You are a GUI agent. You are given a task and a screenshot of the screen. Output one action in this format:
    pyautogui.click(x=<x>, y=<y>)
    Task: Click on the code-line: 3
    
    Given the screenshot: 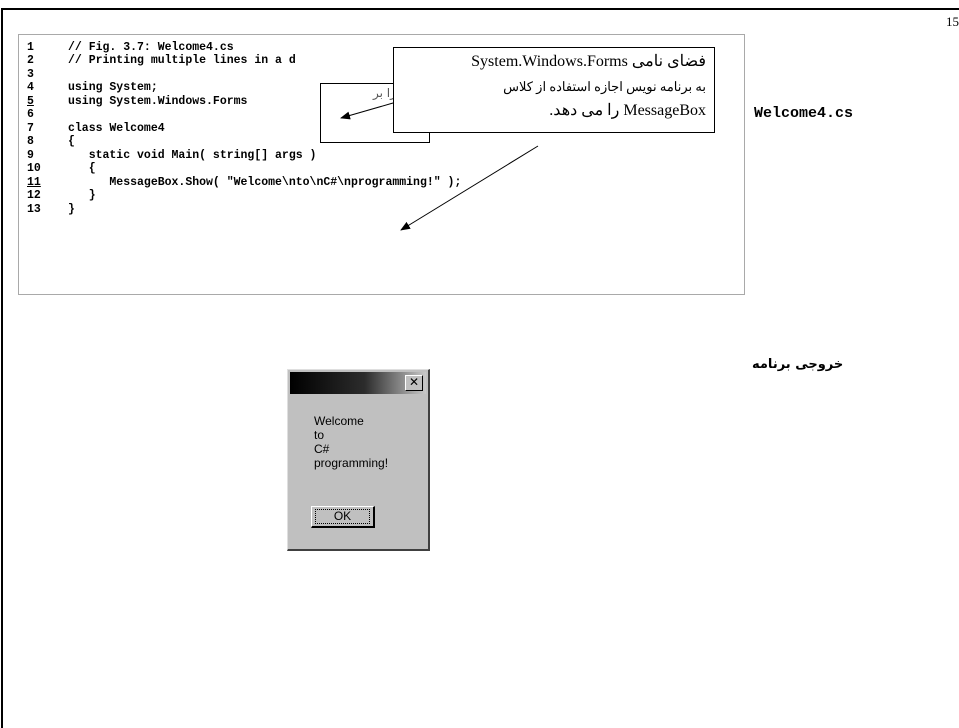 What is the action you would take?
    pyautogui.click(x=47, y=74)
    